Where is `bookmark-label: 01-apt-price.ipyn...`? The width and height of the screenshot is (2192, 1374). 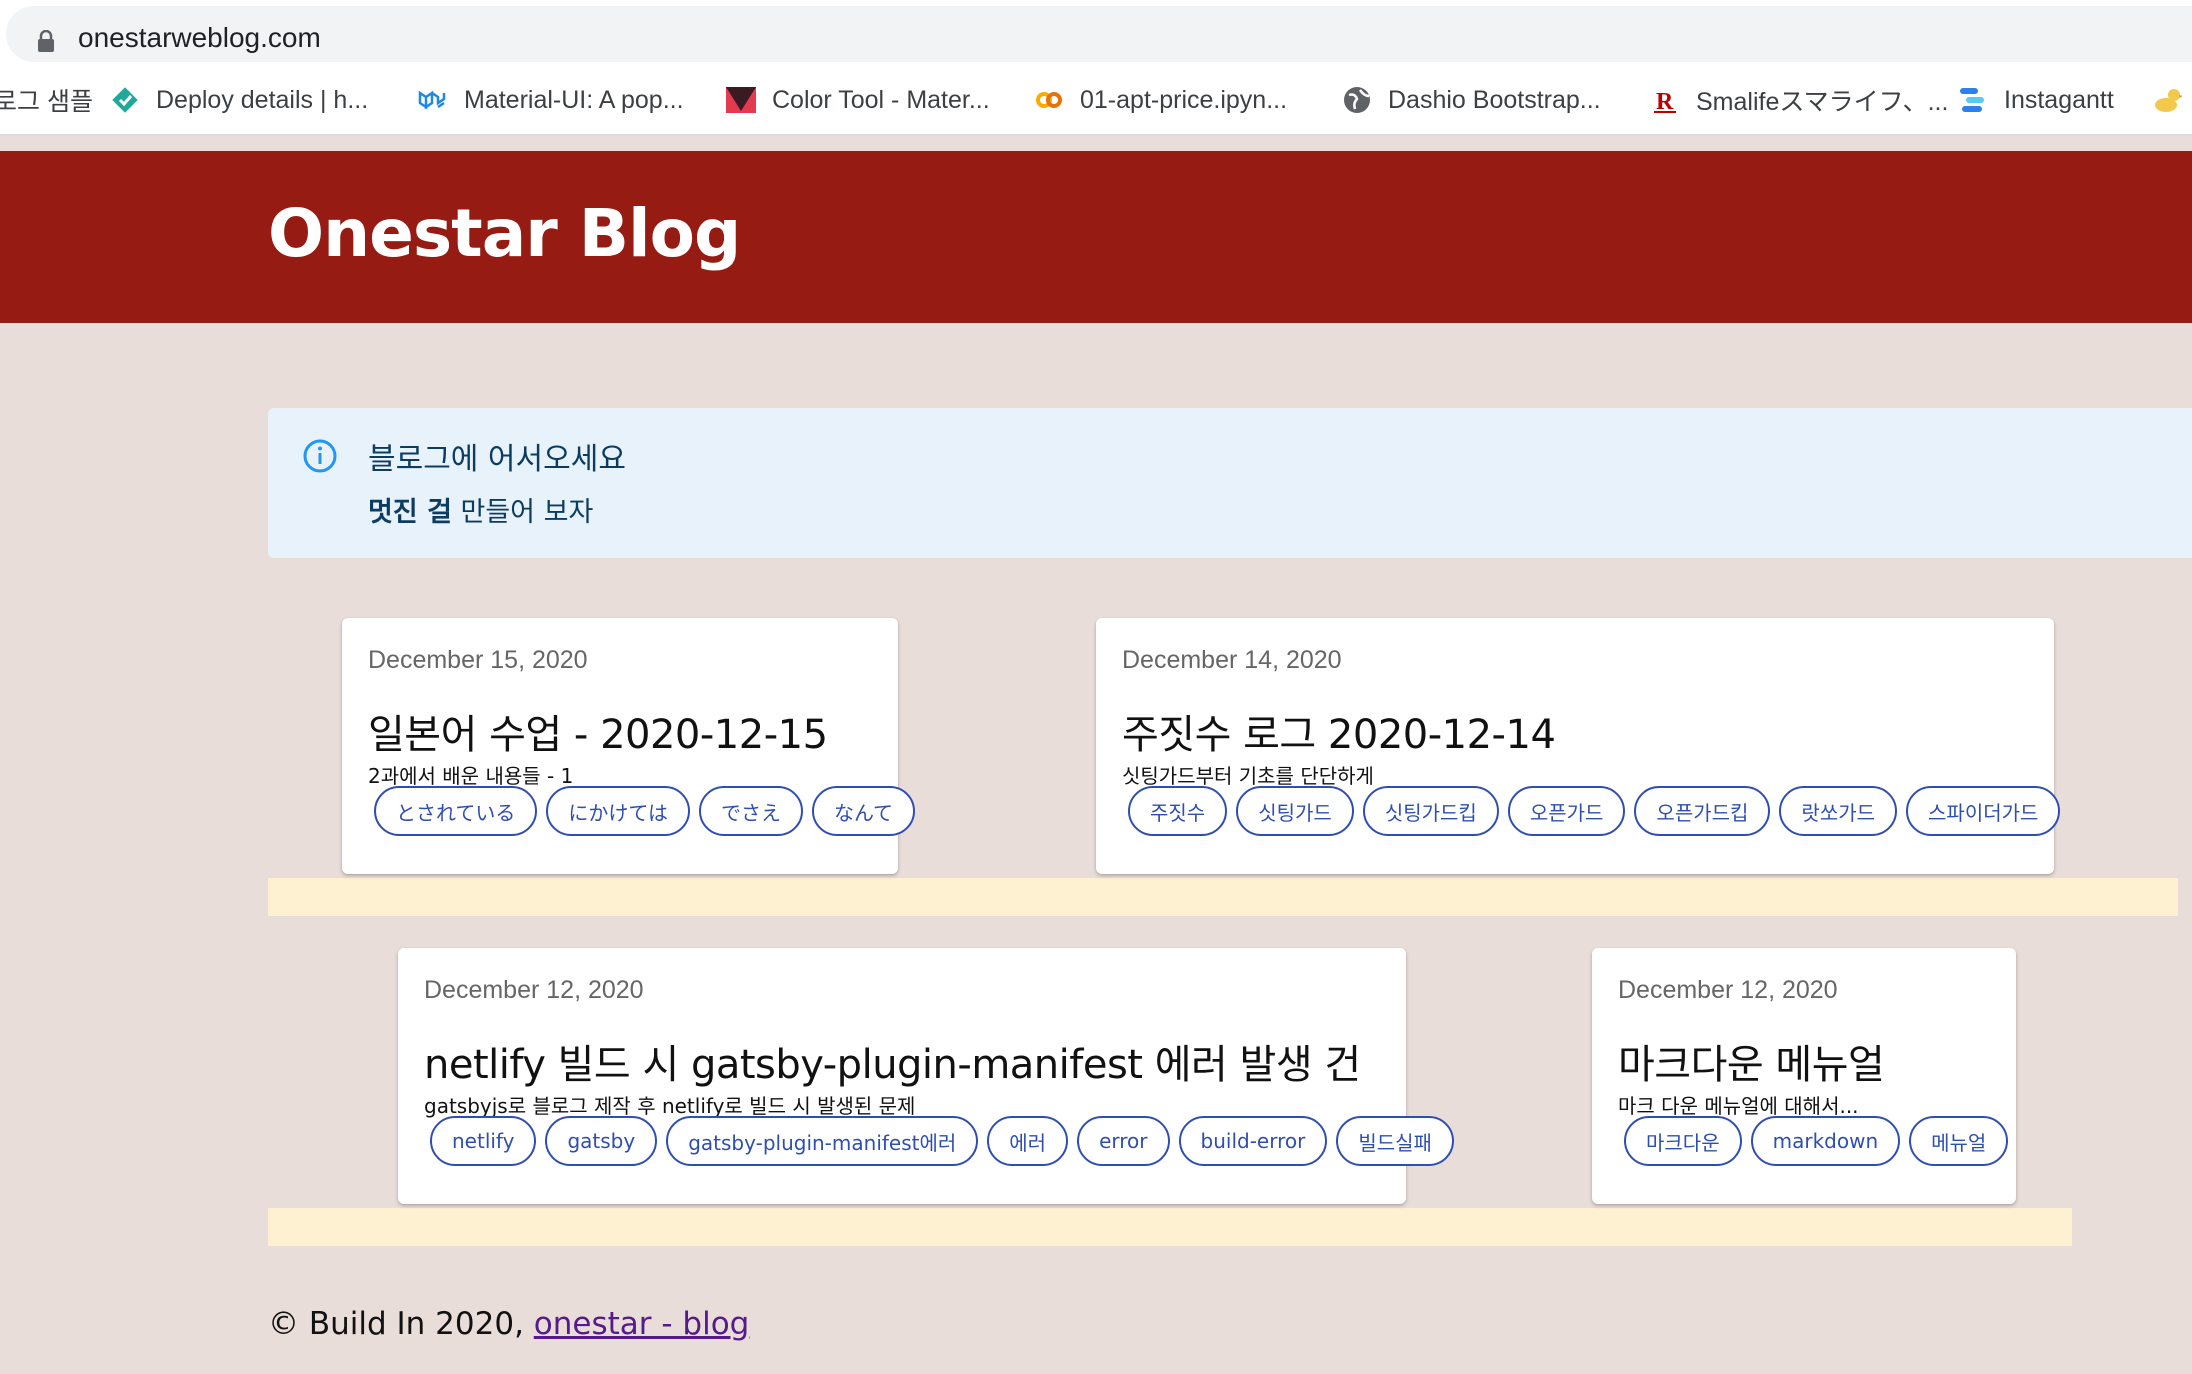 bookmark-label: 01-apt-price.ipyn... is located at coordinates (1184, 99).